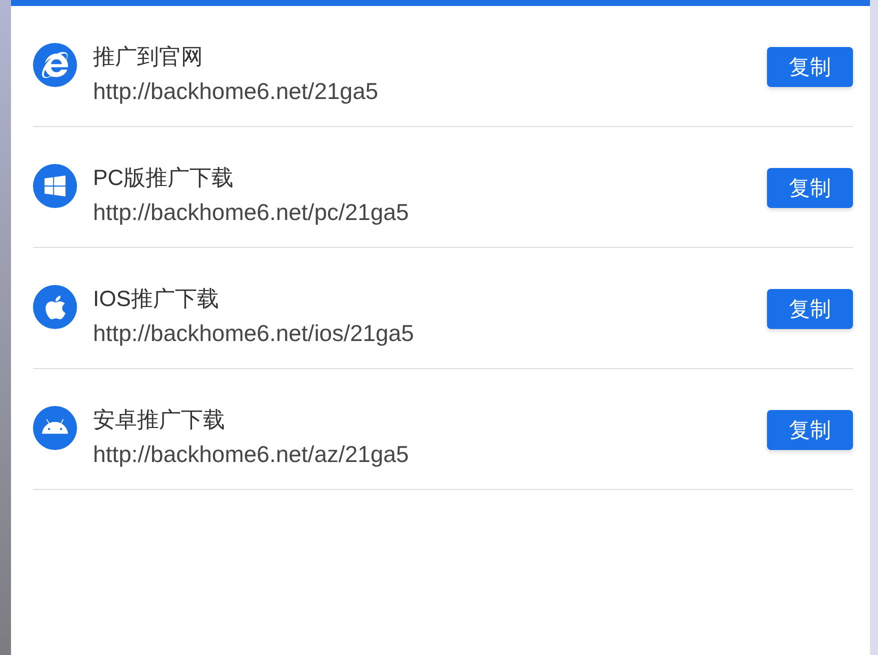 The height and width of the screenshot is (655, 878). I want to click on link-title: 安卓推广下载, so click(159, 420).